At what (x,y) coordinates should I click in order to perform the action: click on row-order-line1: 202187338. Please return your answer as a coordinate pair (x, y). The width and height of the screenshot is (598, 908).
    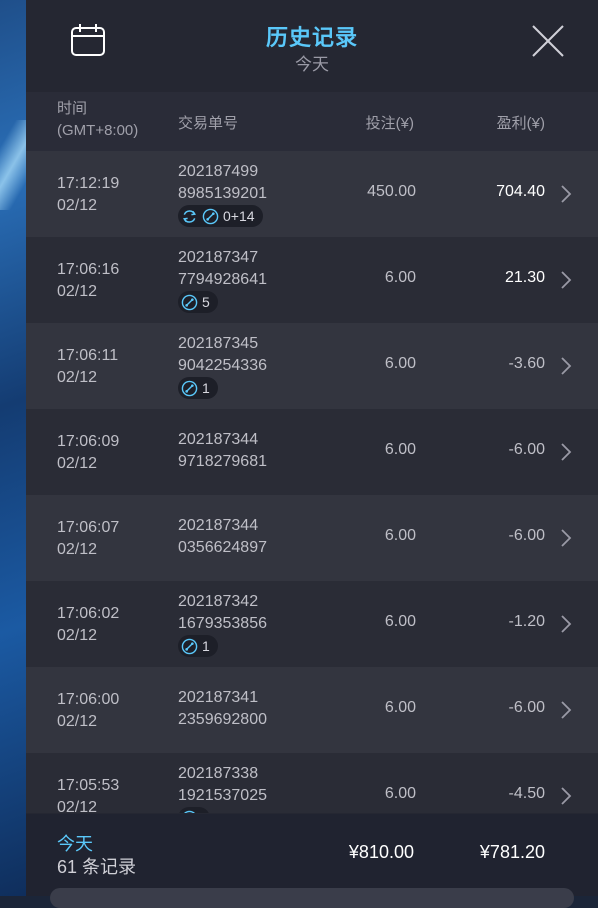
    Looking at the image, I should click on (218, 773).